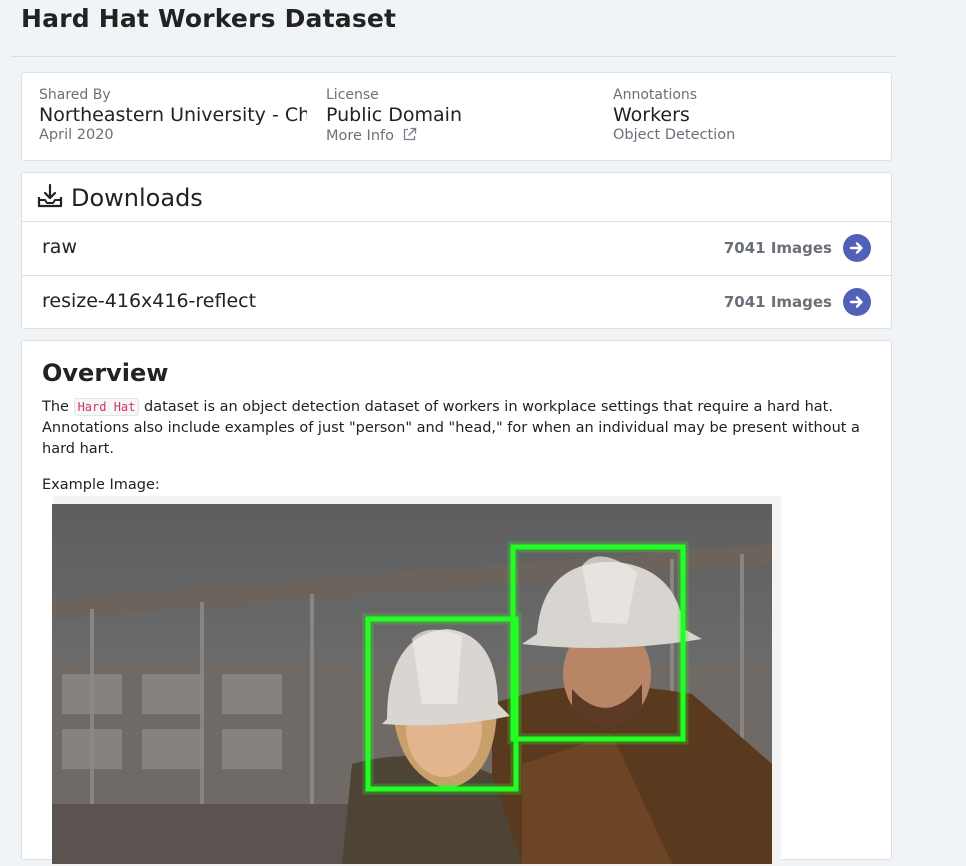 The image size is (966, 866). What do you see at coordinates (209, 18) in the screenshot?
I see `page-title: Hard Hat Workers Dataset` at bounding box center [209, 18].